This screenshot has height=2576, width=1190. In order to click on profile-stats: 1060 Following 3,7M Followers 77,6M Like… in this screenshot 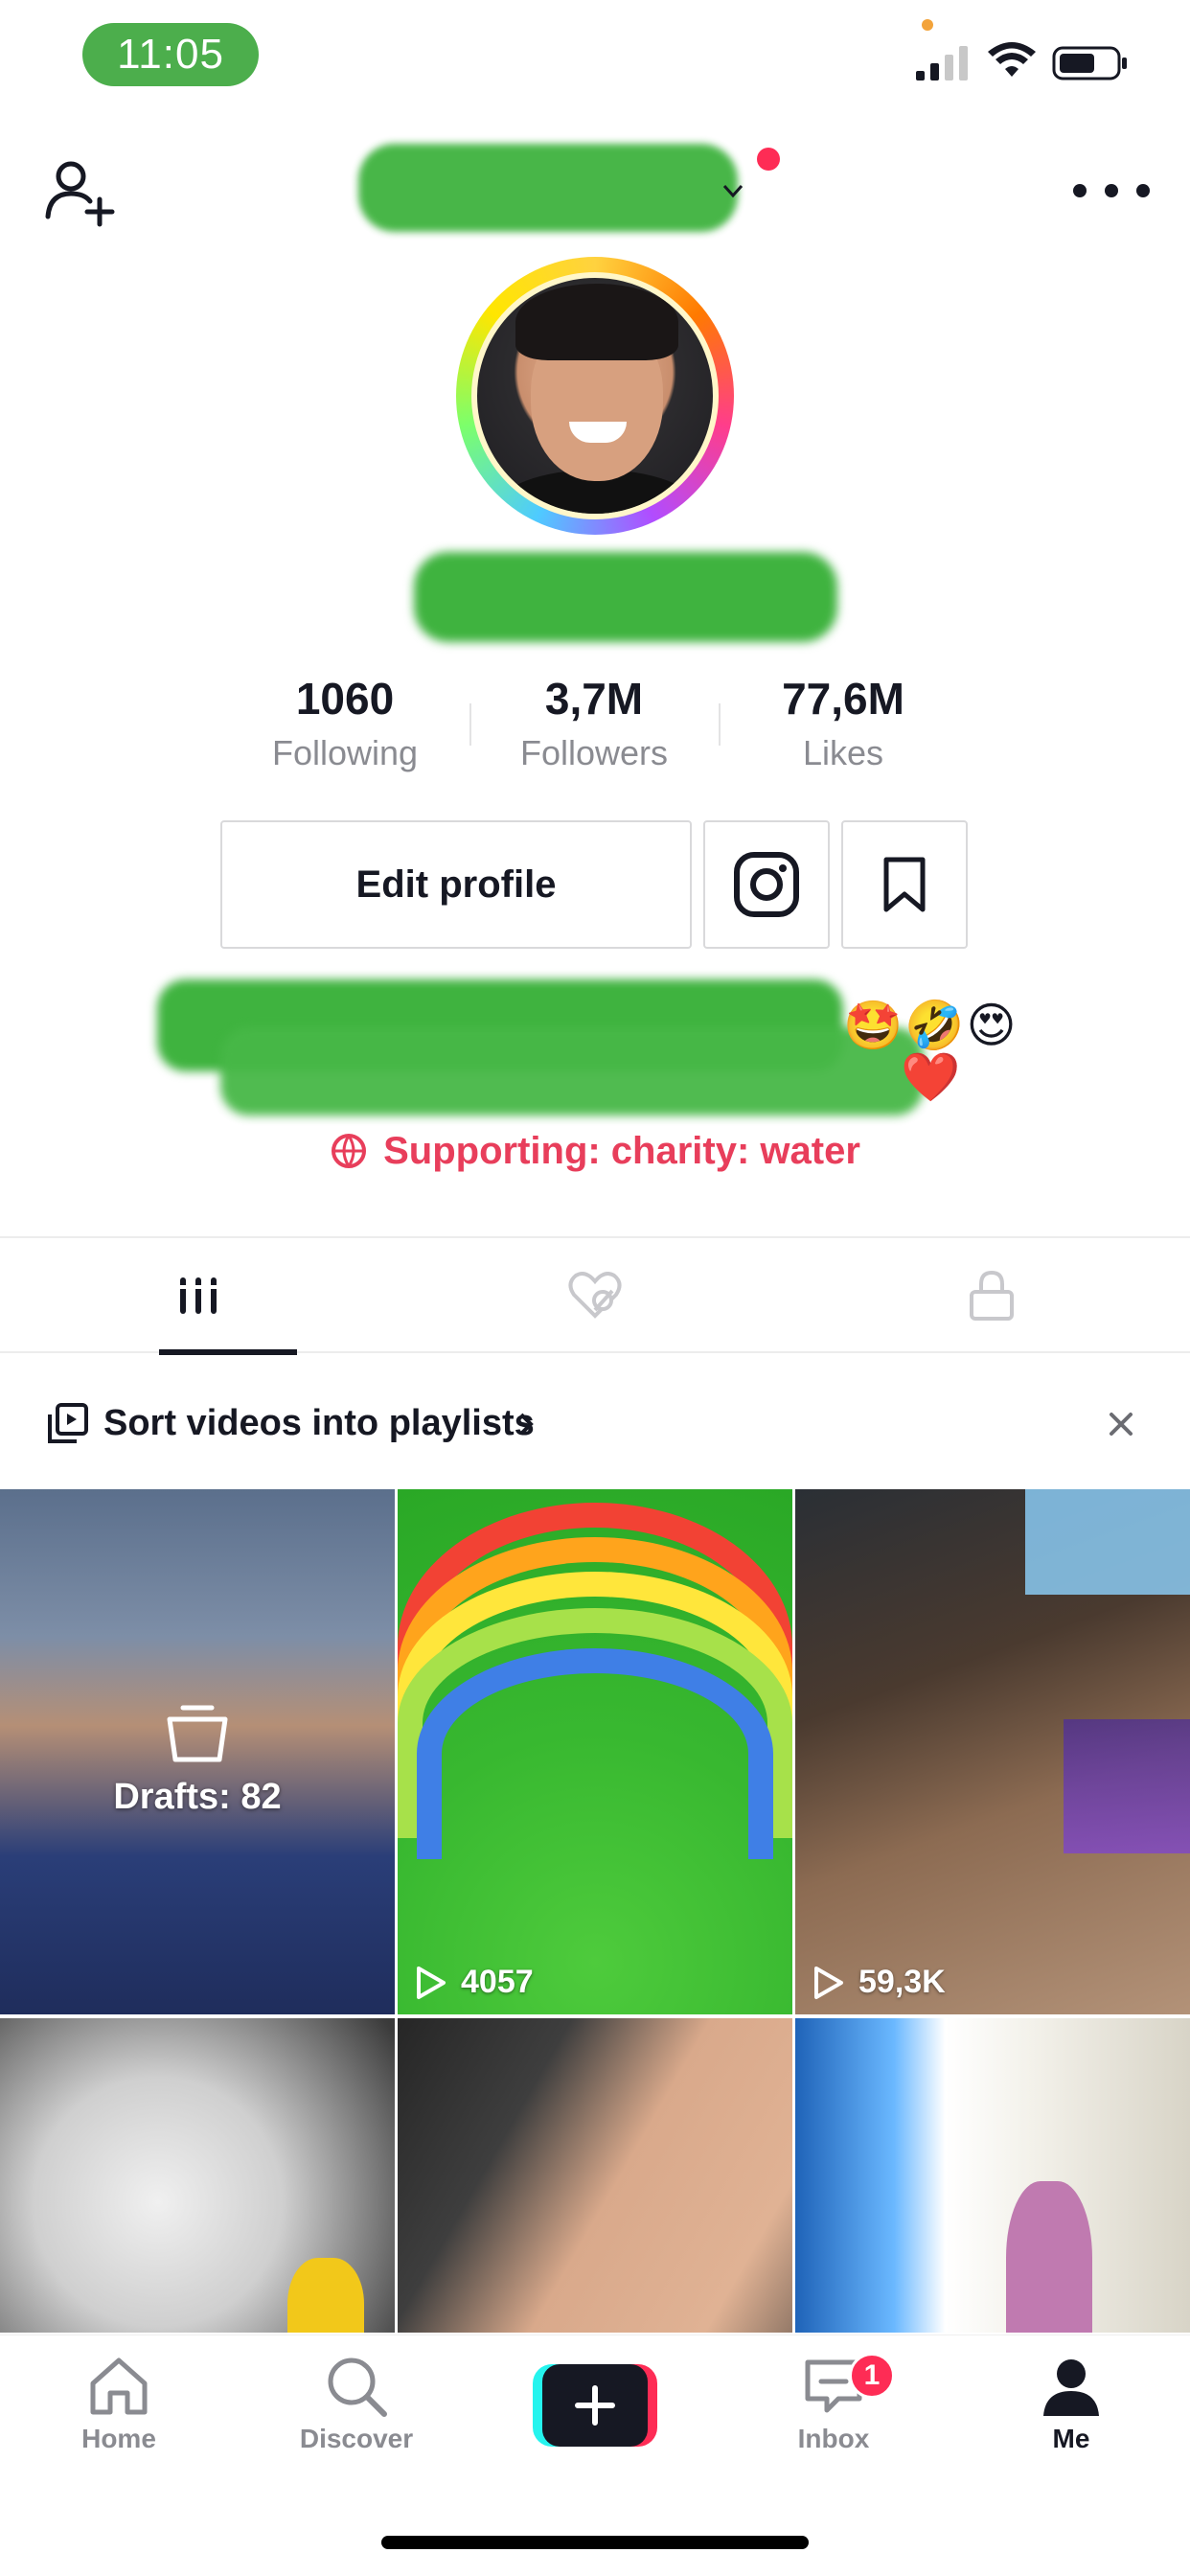, I will do `click(594, 722)`.